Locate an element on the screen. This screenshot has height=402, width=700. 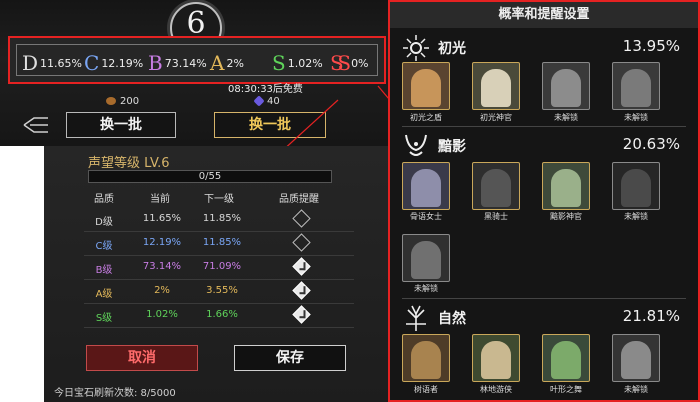
hero-card-label: 初光神官 is located at coordinates (496, 117).